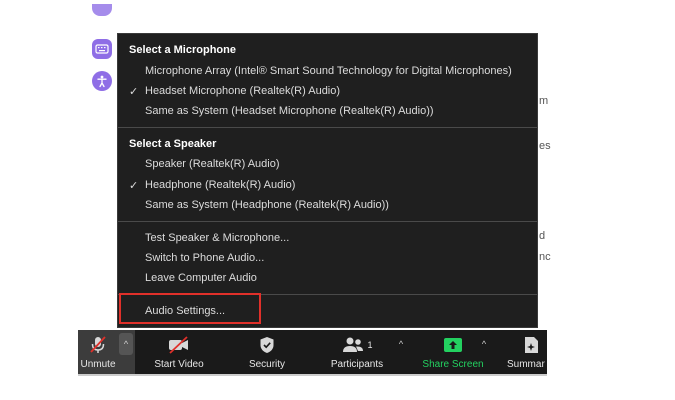  I want to click on participants-button: 1 Participants, so click(357, 352).